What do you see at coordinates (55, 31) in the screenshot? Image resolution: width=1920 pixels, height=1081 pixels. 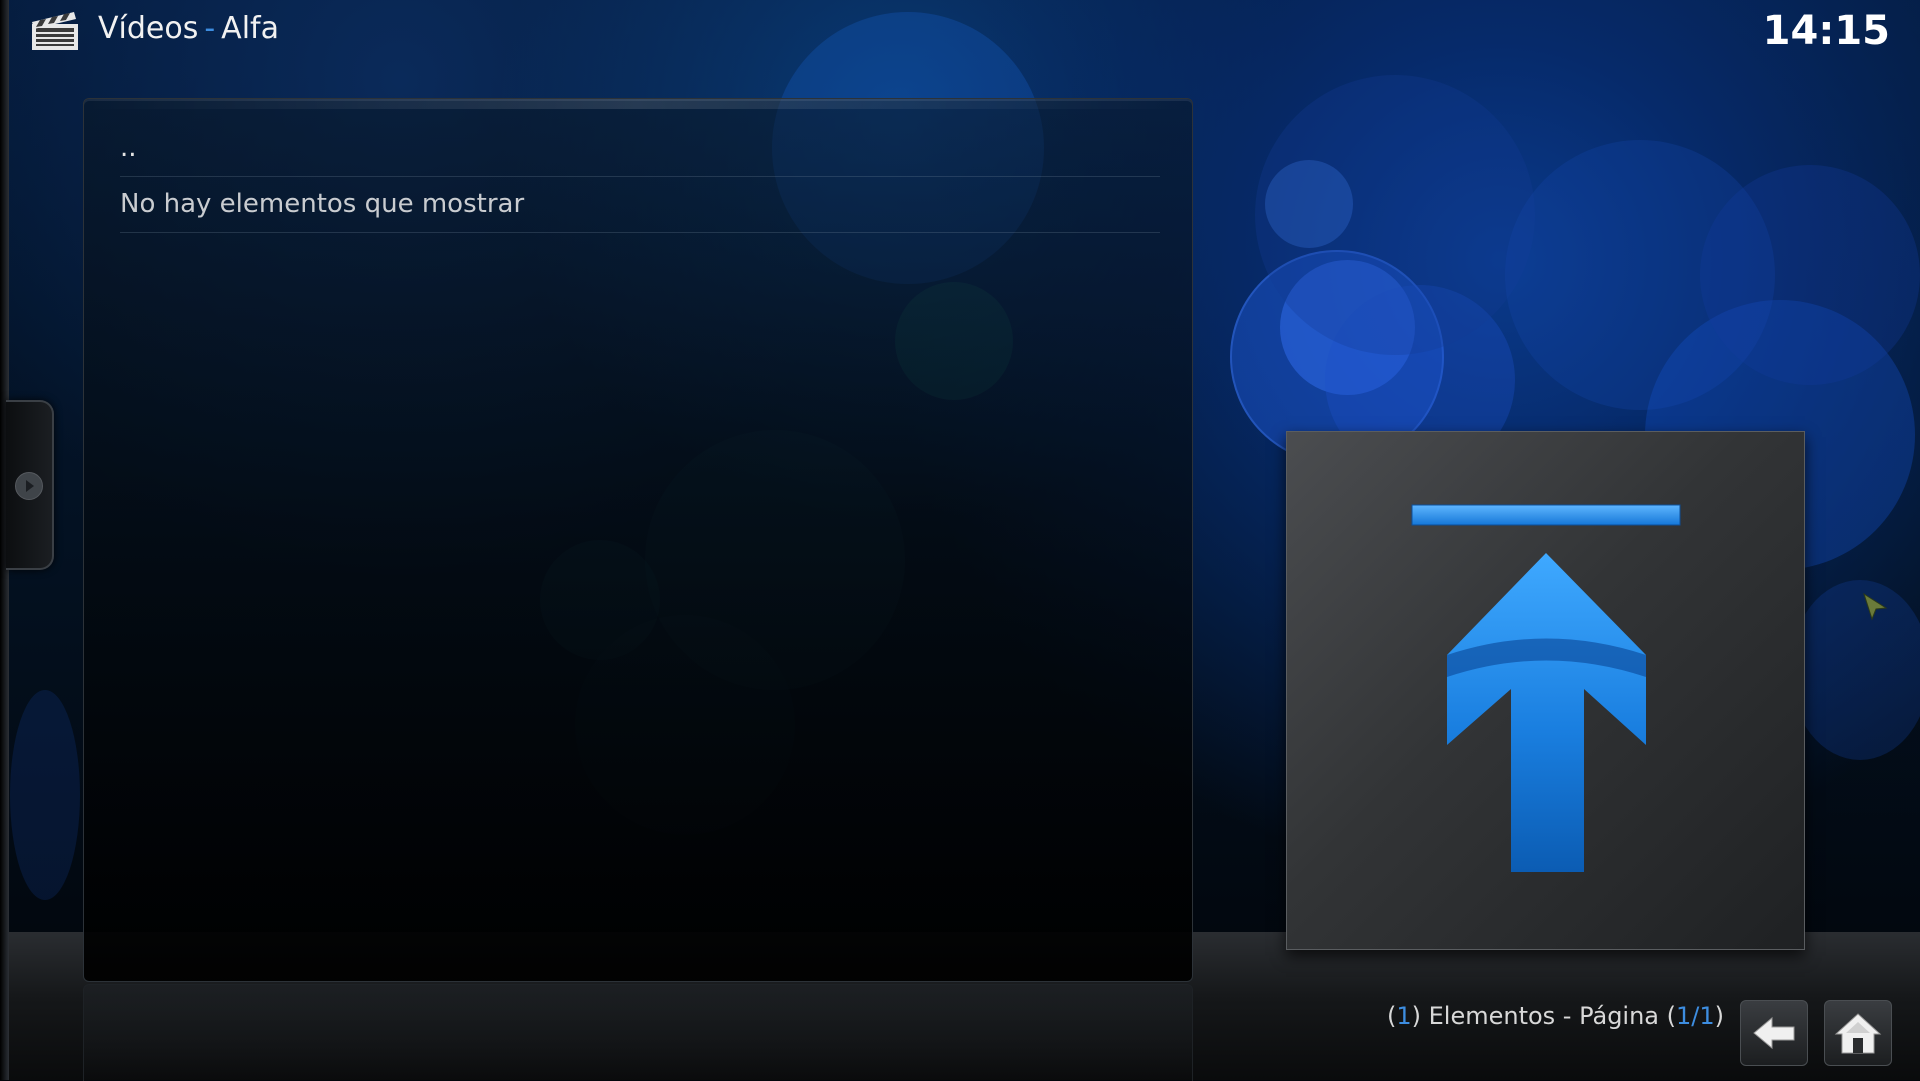 I see `clapperboard-icon` at bounding box center [55, 31].